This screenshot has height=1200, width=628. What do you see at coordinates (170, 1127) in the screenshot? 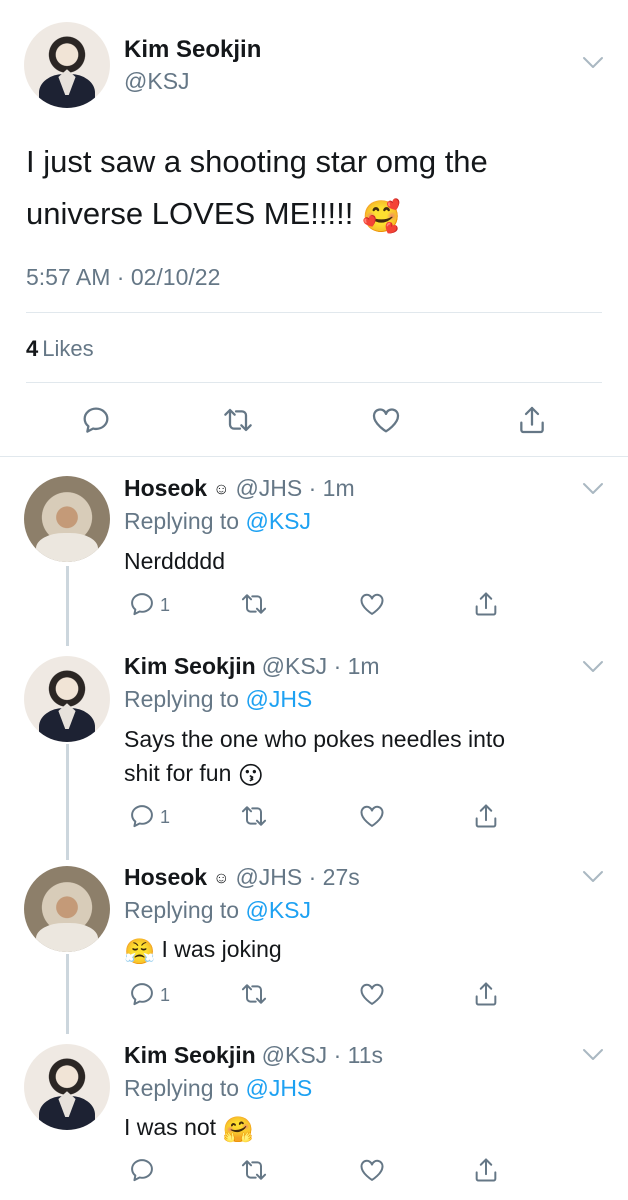
I see `reply-text-content: I was not` at bounding box center [170, 1127].